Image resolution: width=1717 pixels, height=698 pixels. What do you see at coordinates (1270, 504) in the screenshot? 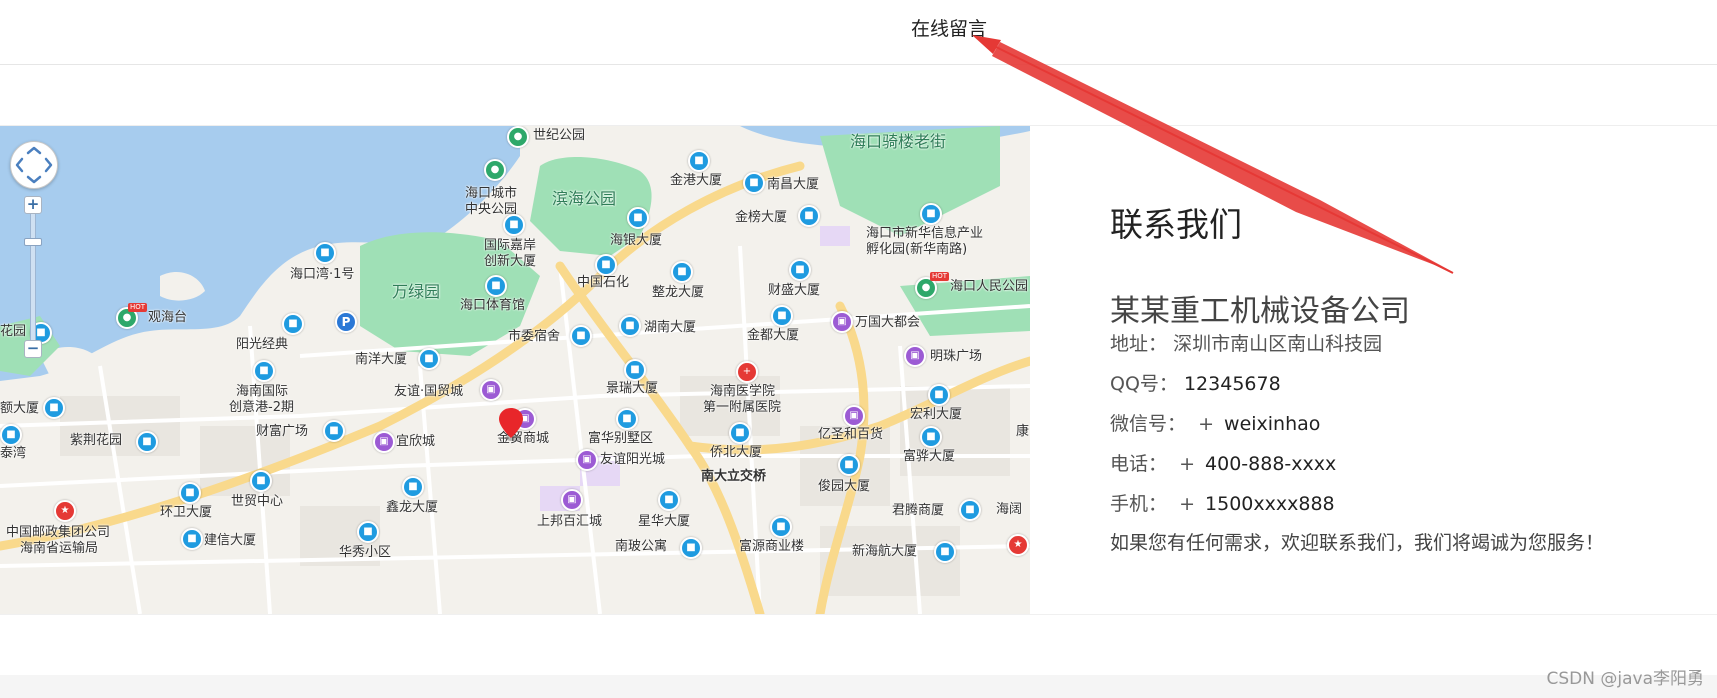
I see `mobile-value: 1500xxxx888` at bounding box center [1270, 504].